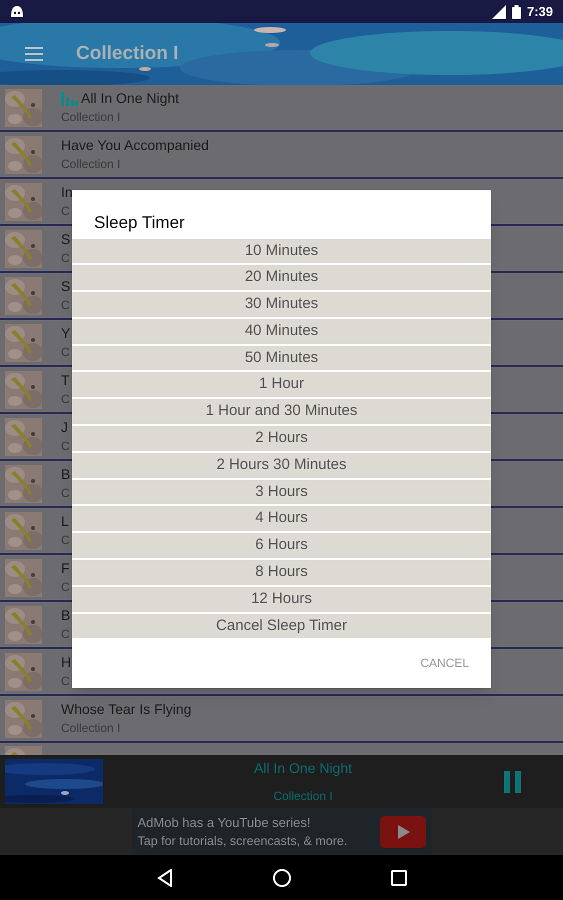  I want to click on clock: 7:39, so click(539, 11).